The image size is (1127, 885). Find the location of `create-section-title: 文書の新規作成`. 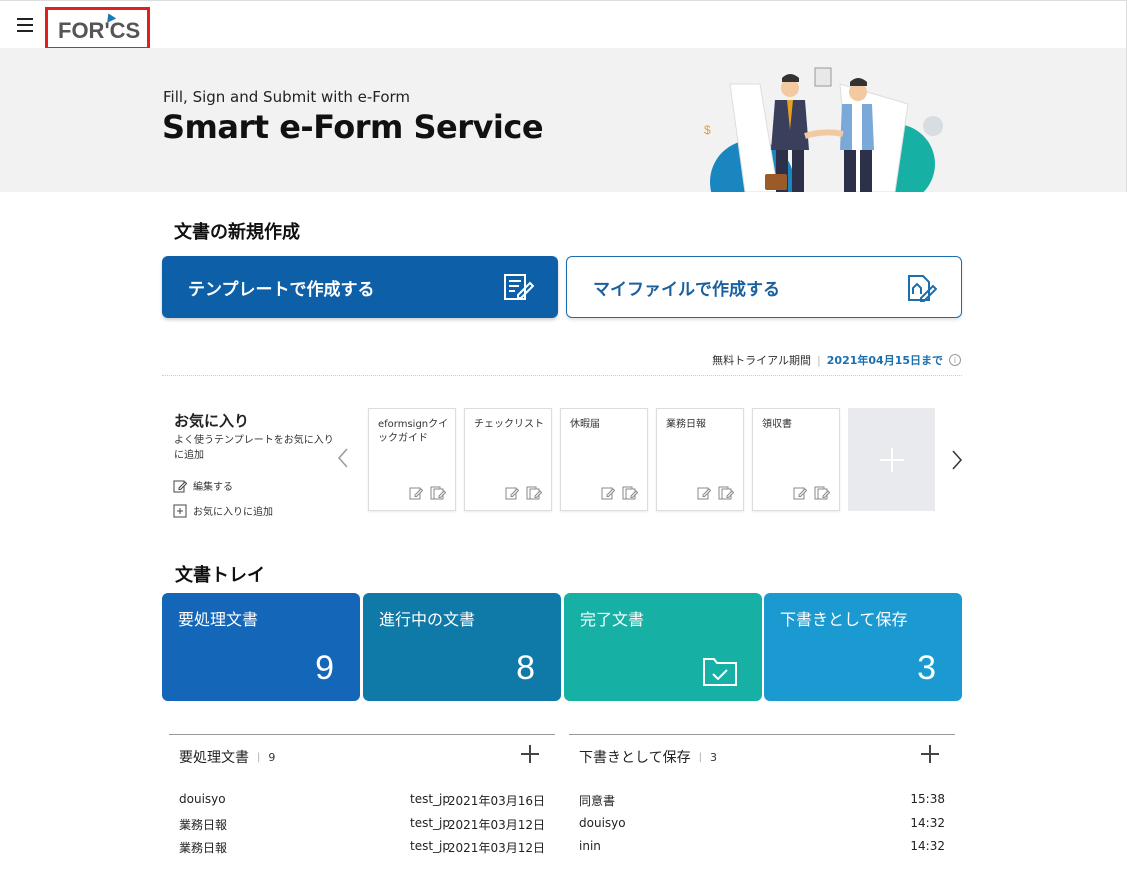

create-section-title: 文書の新規作成 is located at coordinates (237, 232).